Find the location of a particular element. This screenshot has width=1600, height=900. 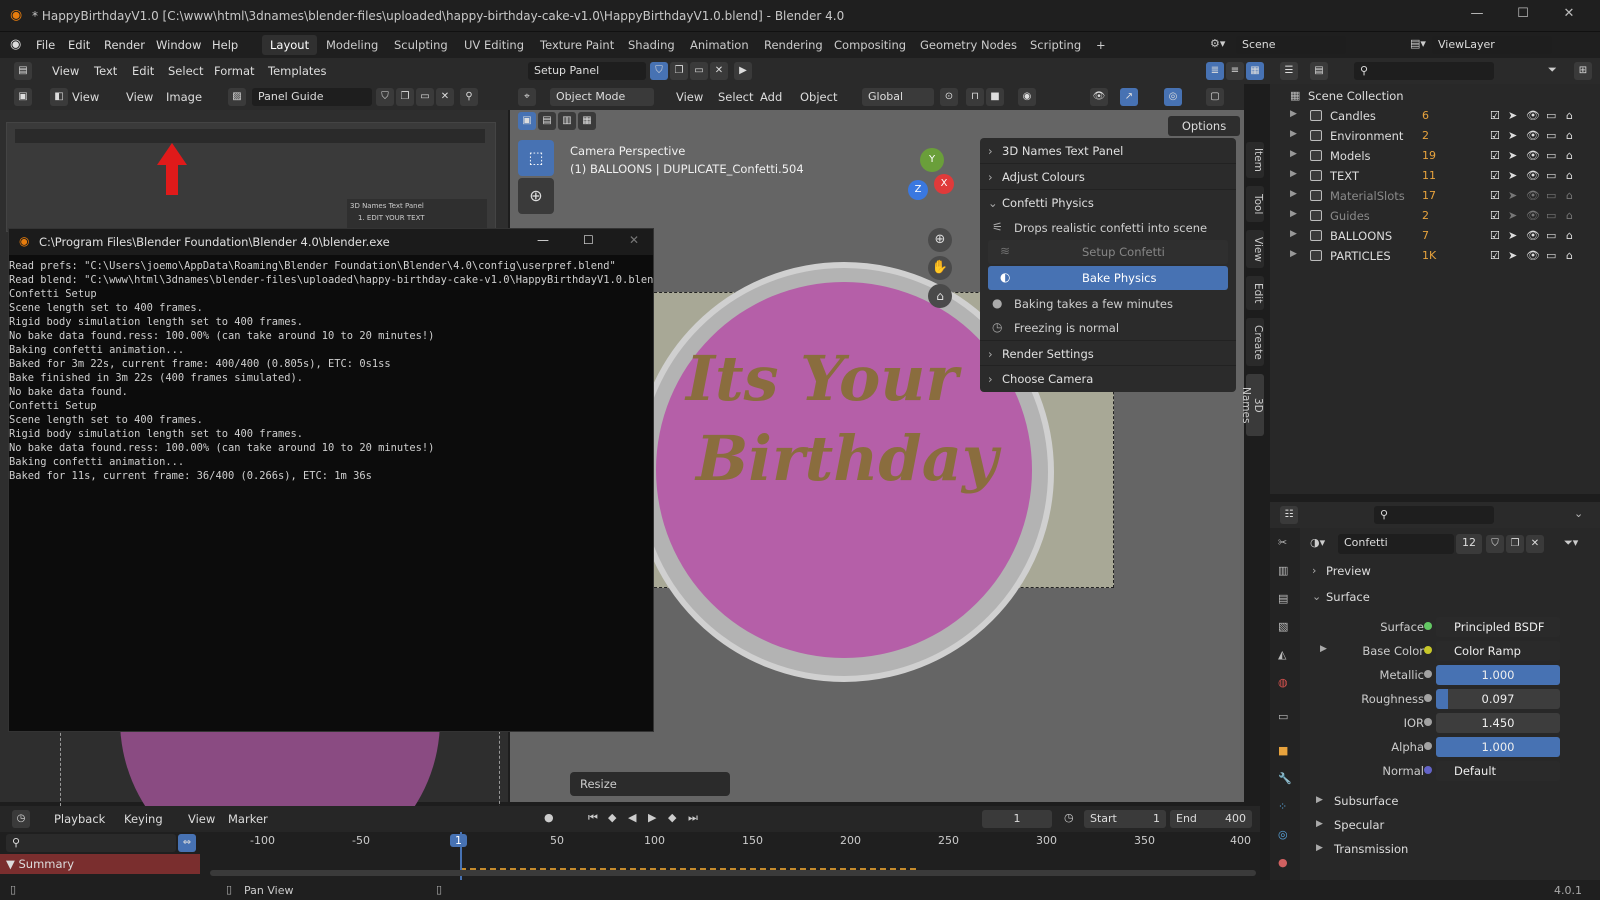

outliner-collection-row: ▶ TEXT 11 ☑ ➤ 👁 ▭ ⌂ is located at coordinates (1435, 176).